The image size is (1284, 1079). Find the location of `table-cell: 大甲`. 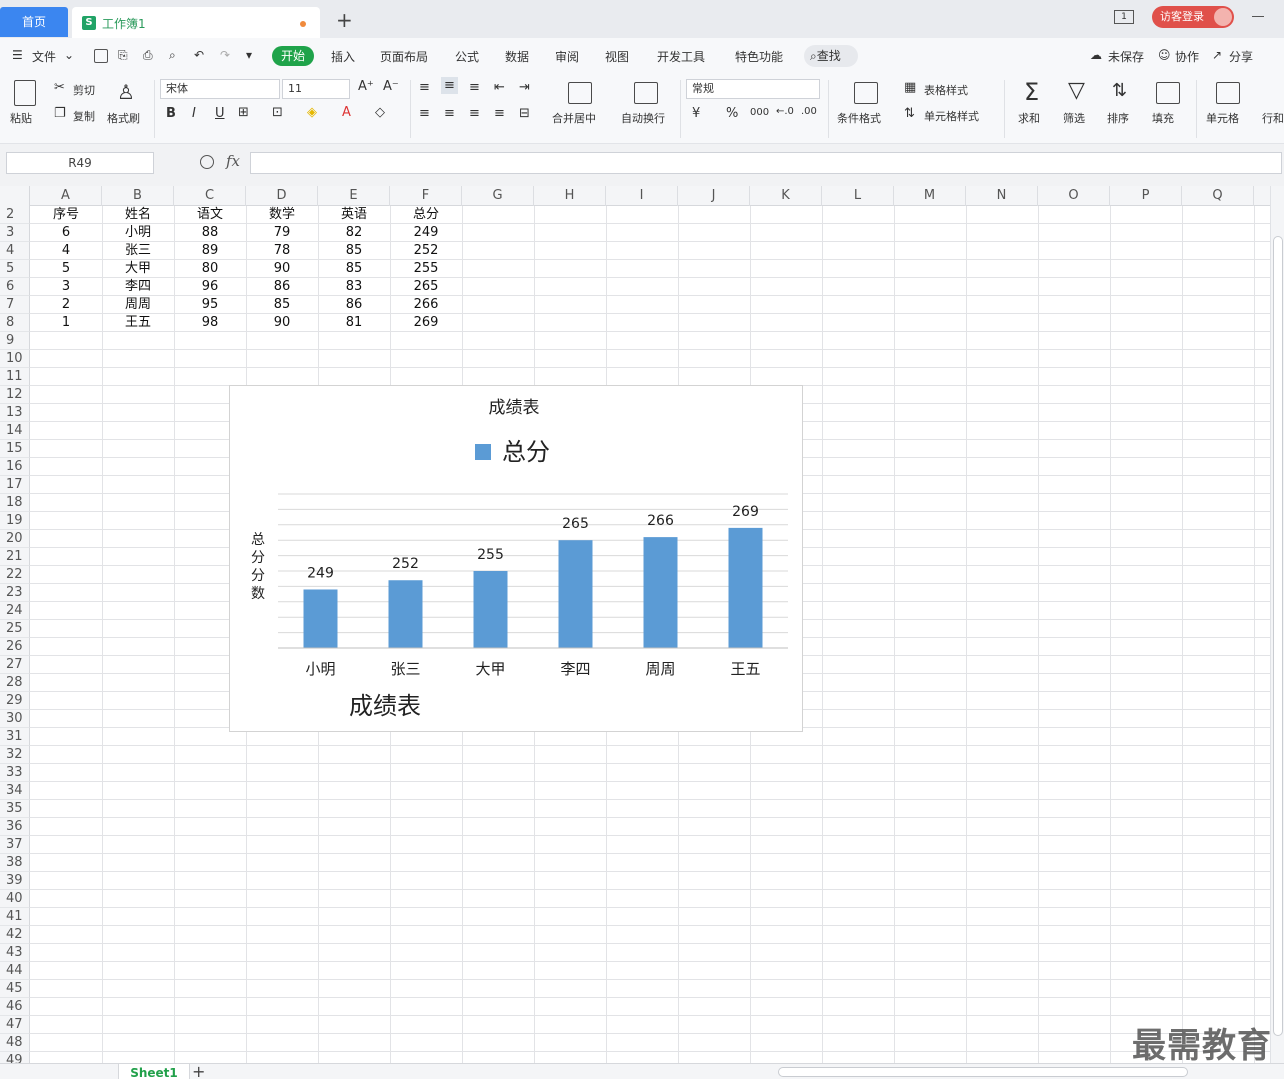

table-cell: 大甲 is located at coordinates (138, 269).